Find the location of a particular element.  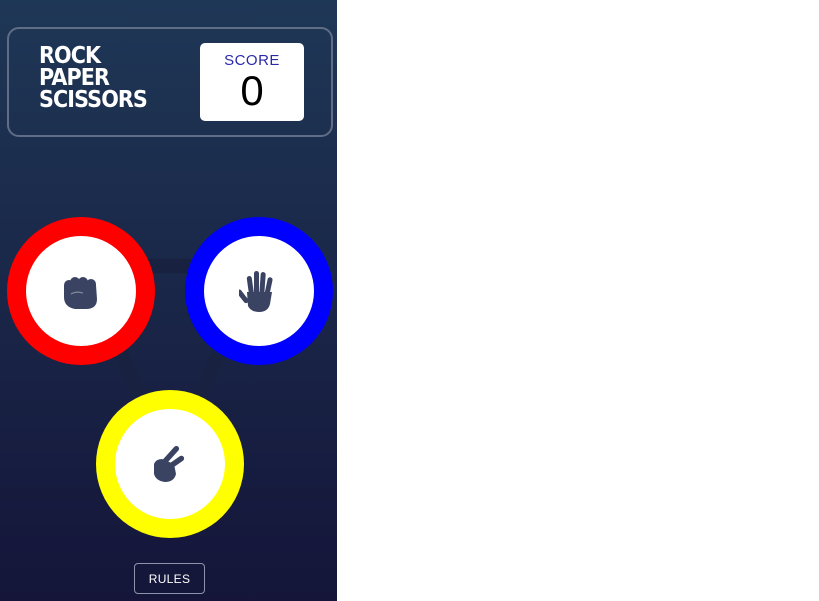

open-hand-icon is located at coordinates (256, 291).